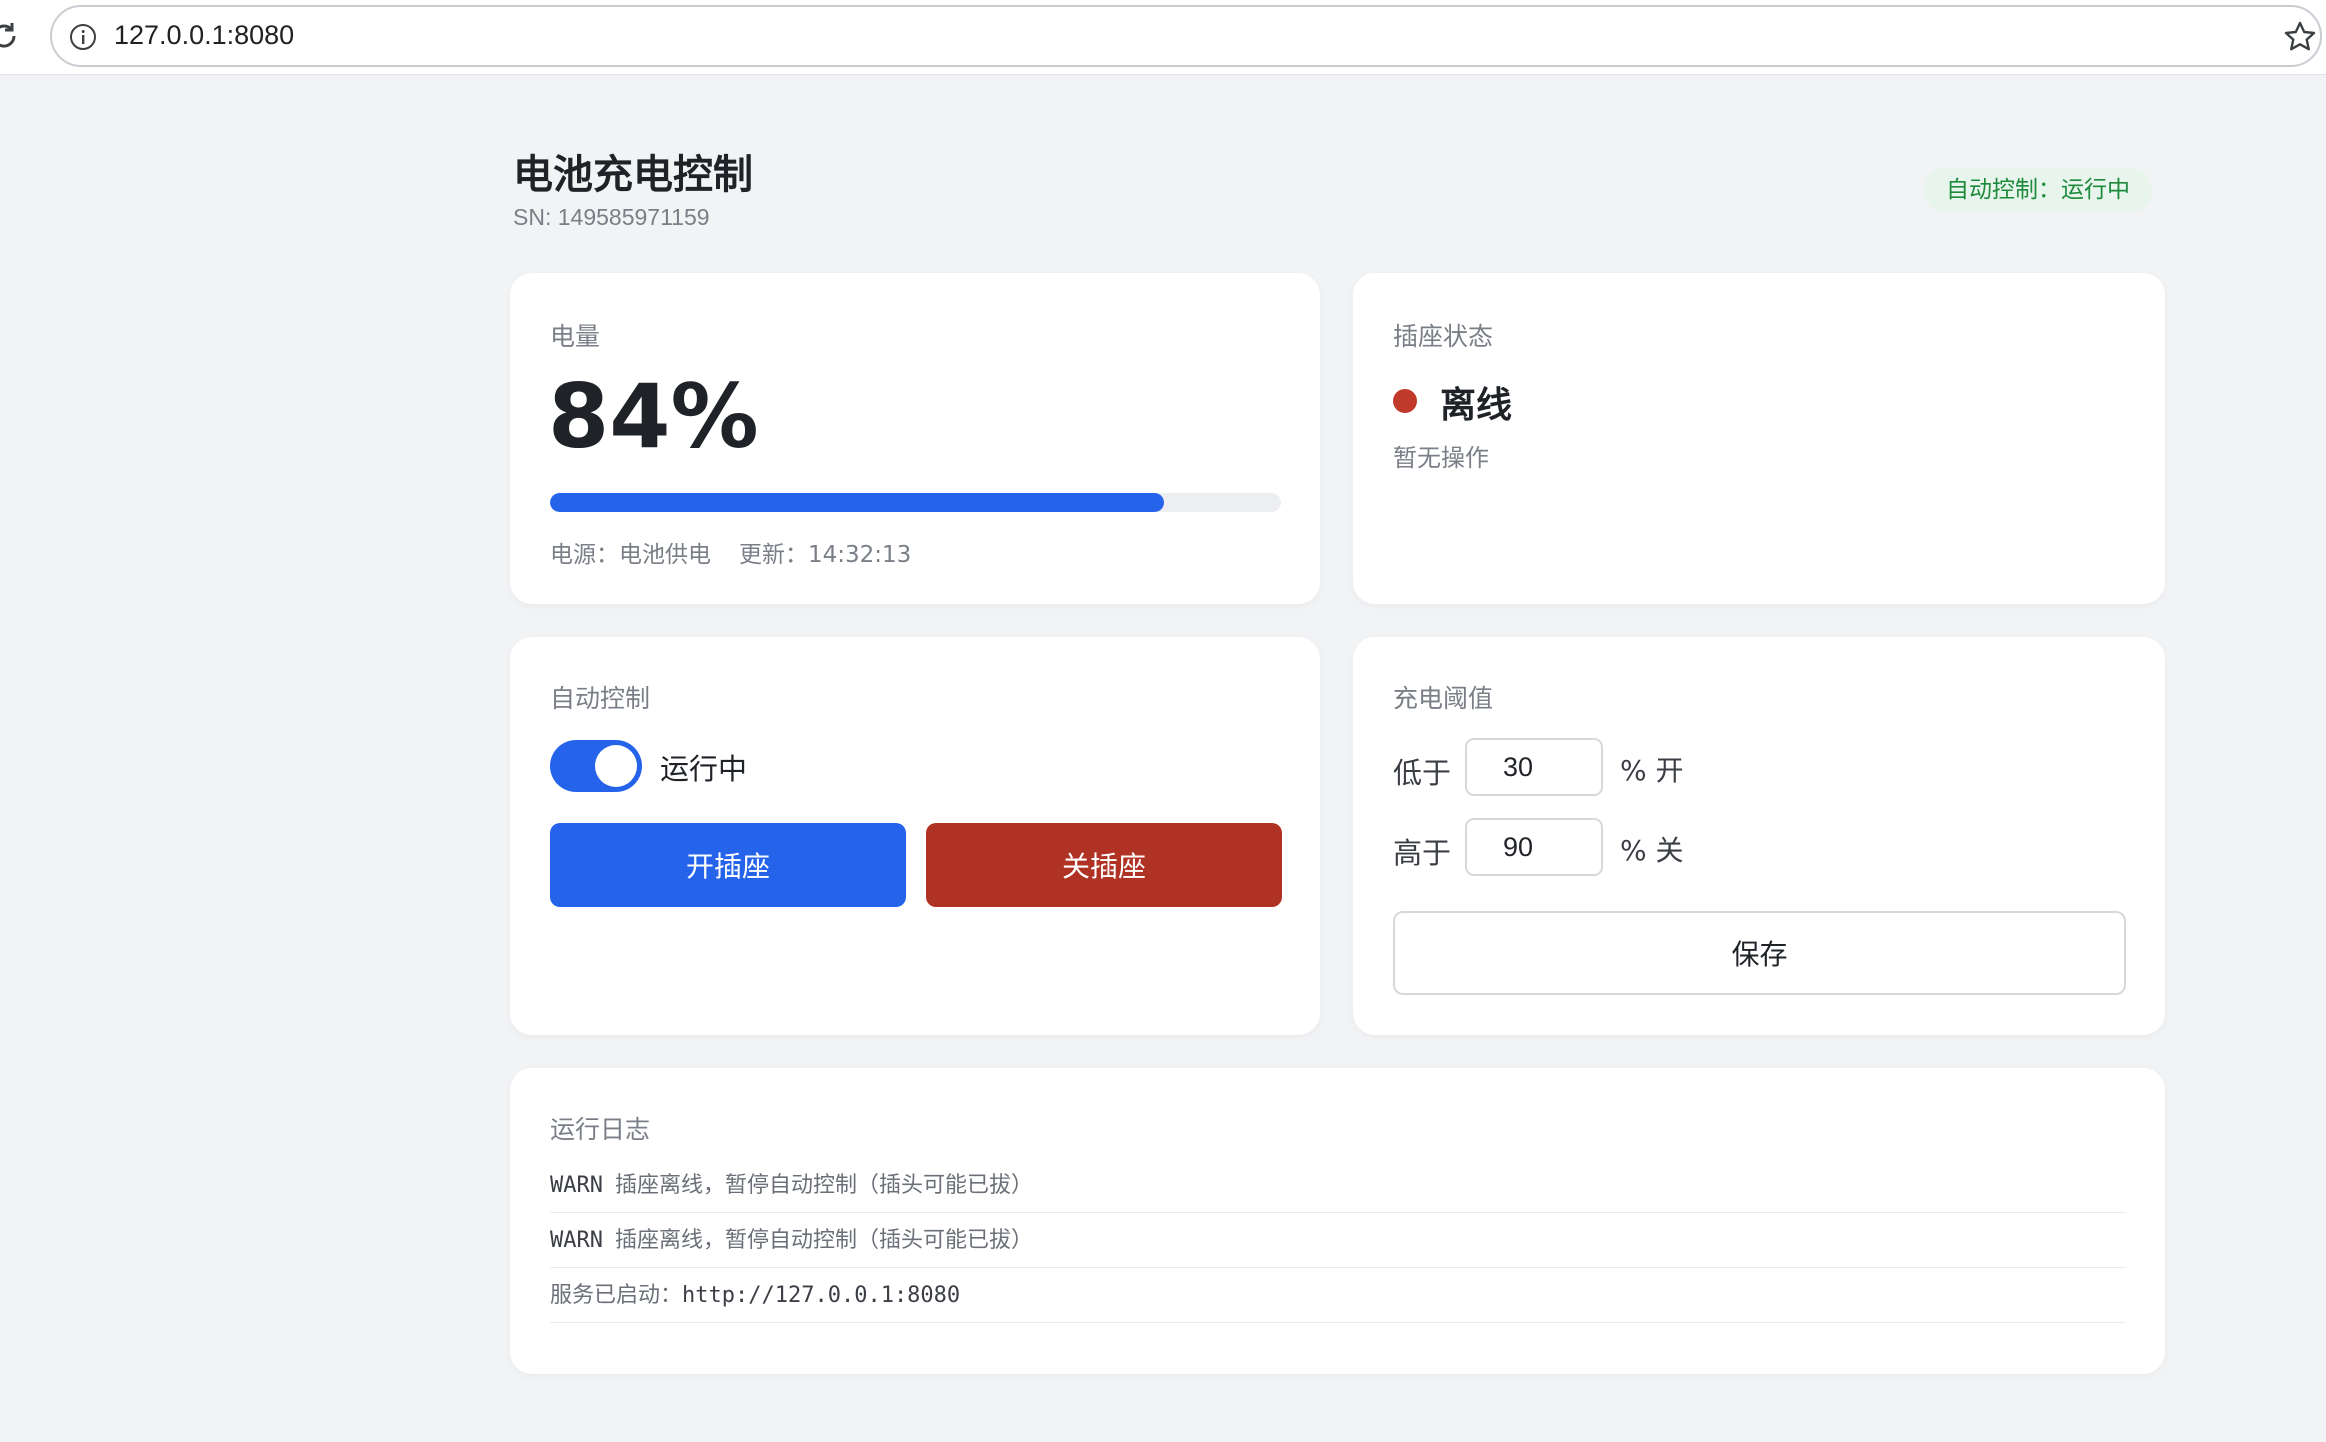 This screenshot has height=1442, width=2326. I want to click on power-source-text: 电源：电池供电, so click(630, 555).